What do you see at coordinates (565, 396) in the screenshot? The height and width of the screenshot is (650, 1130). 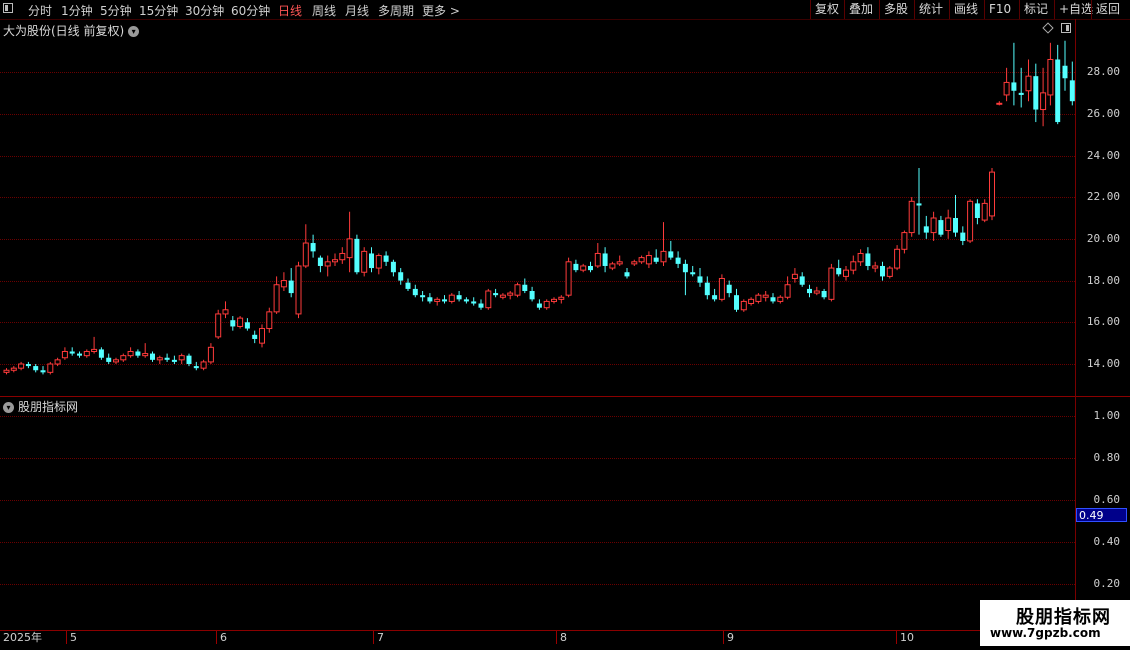 I see `panel-separator` at bounding box center [565, 396].